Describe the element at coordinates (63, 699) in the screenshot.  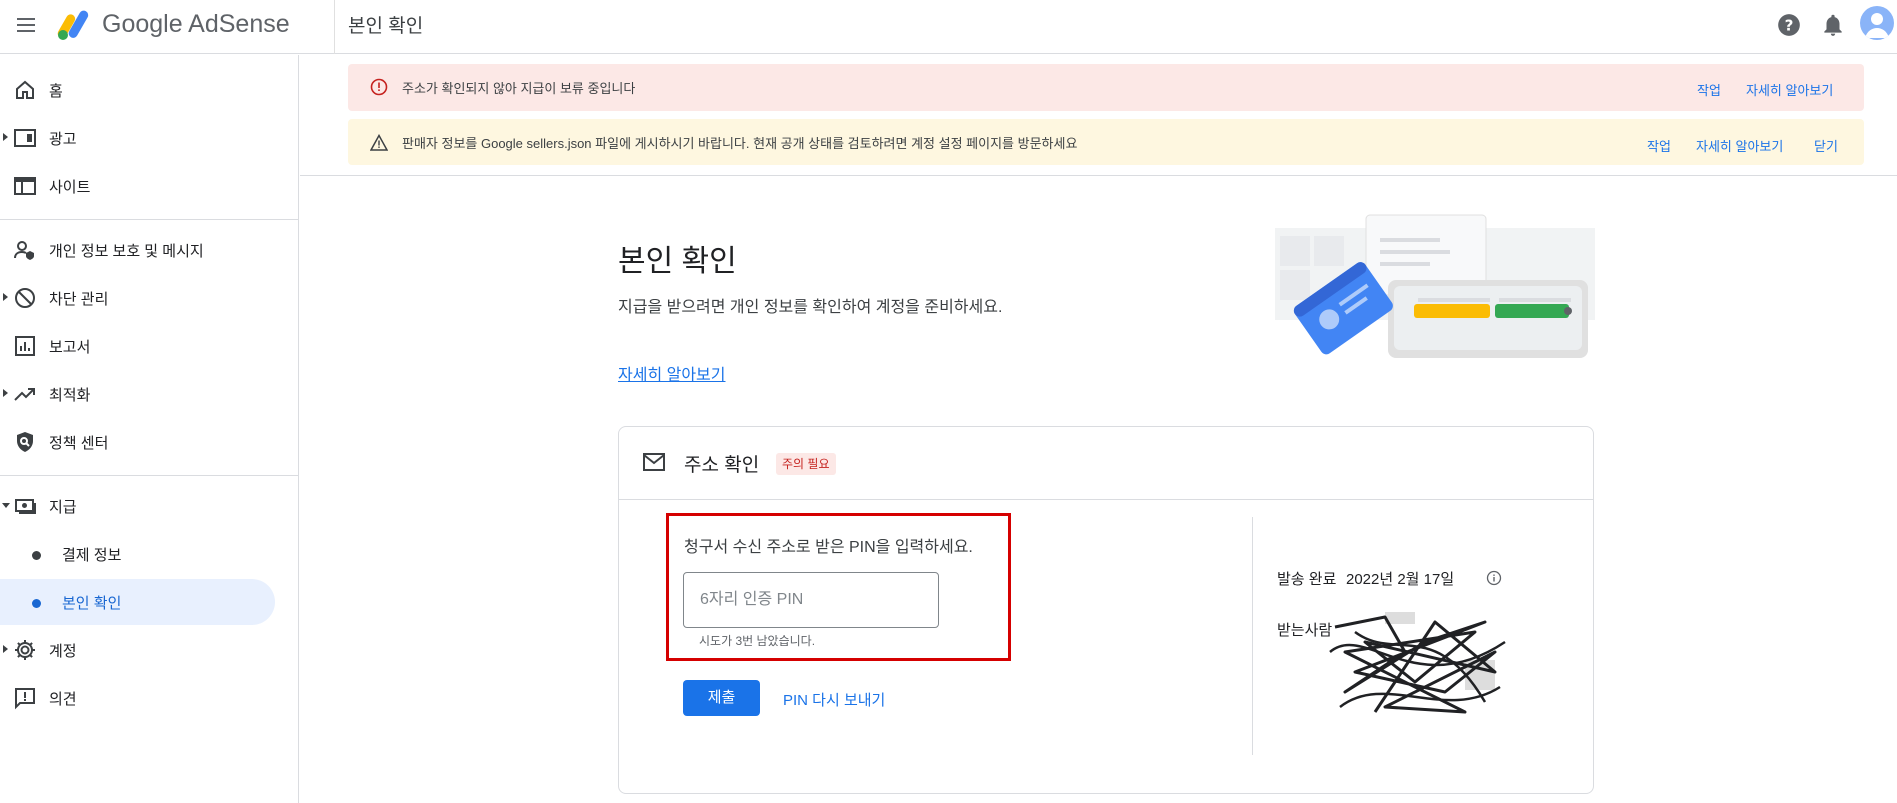
I see `sidebar-item-label: 의견` at that location.